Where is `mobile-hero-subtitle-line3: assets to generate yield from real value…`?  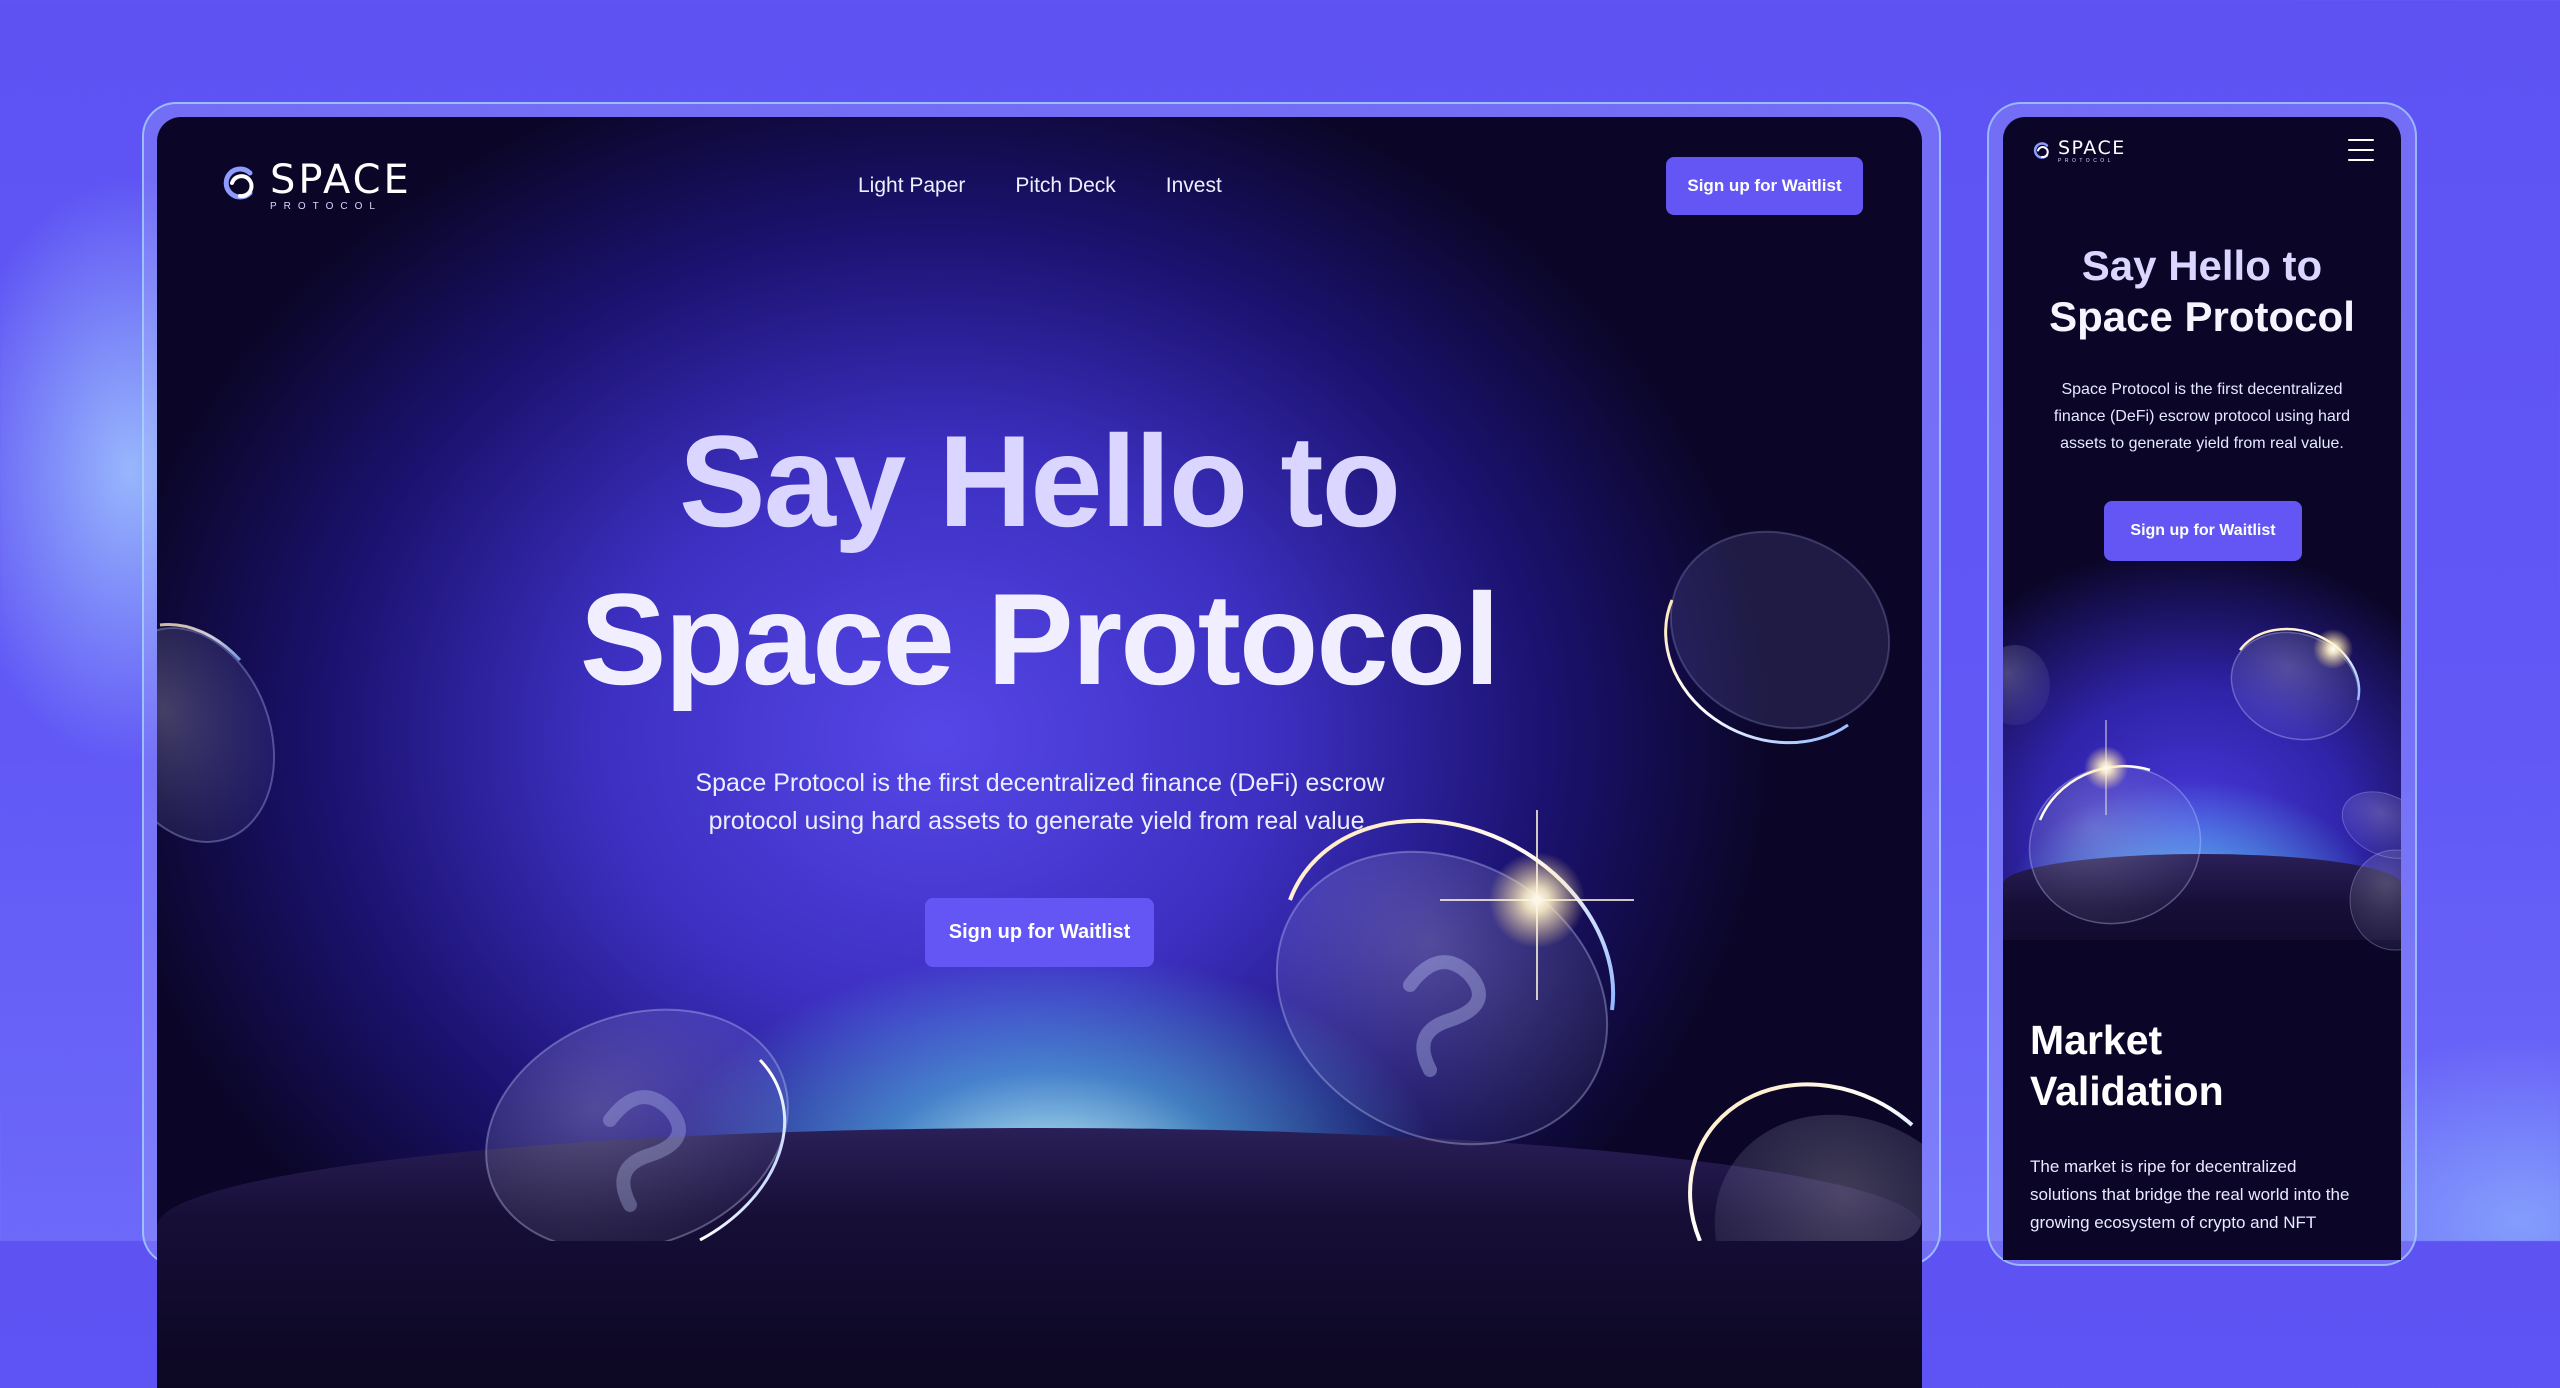 mobile-hero-subtitle-line3: assets to generate yield from real value… is located at coordinates (2202, 443).